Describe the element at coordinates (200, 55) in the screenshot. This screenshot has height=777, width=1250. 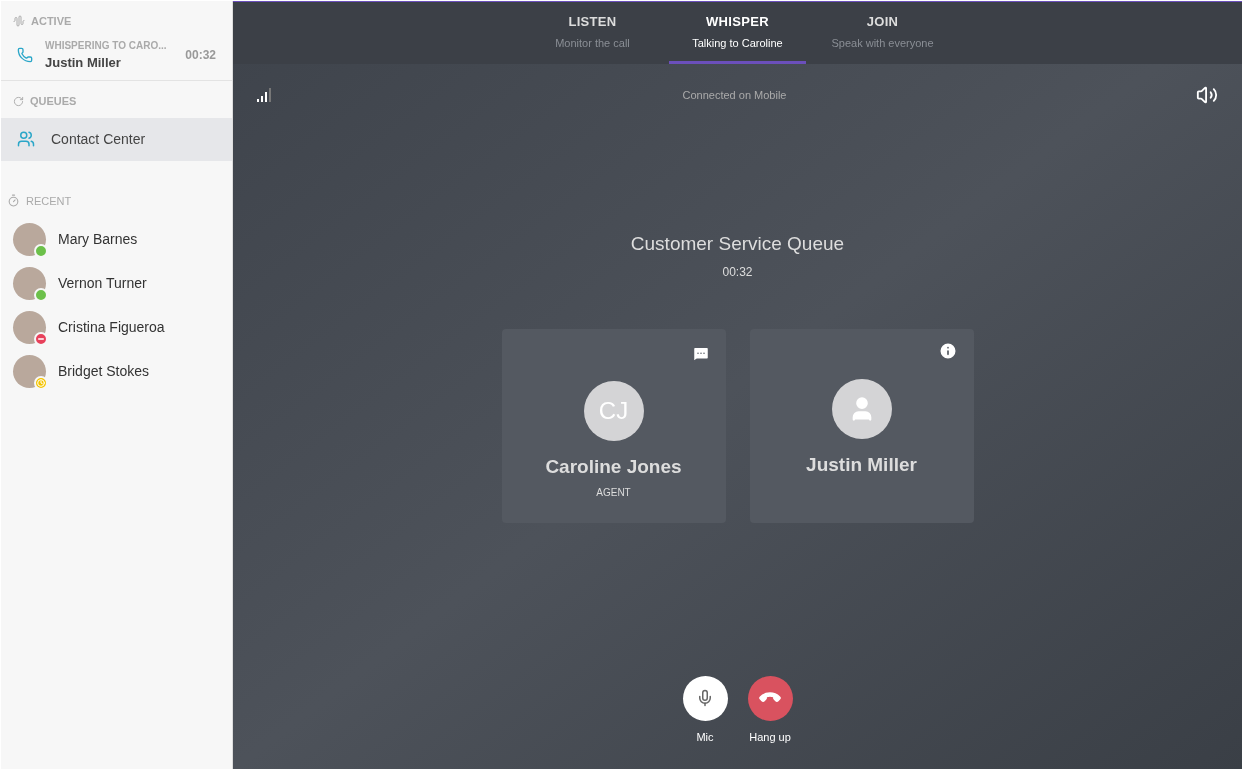
I see `call-duration: 00:32` at that location.